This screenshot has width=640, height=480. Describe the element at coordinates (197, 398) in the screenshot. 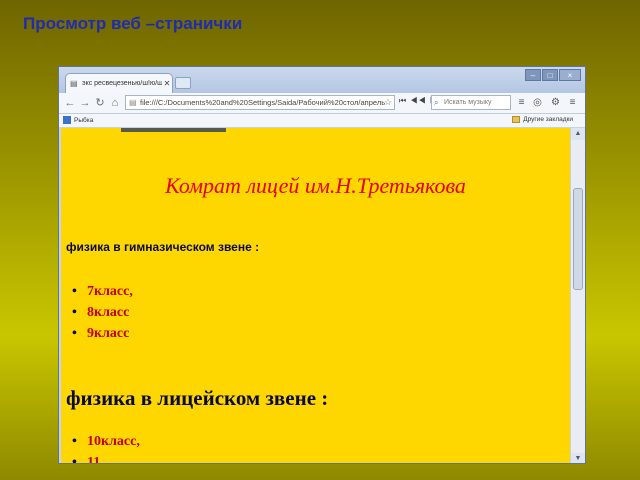

I see `section-heading: физика в лицейском звене :` at that location.